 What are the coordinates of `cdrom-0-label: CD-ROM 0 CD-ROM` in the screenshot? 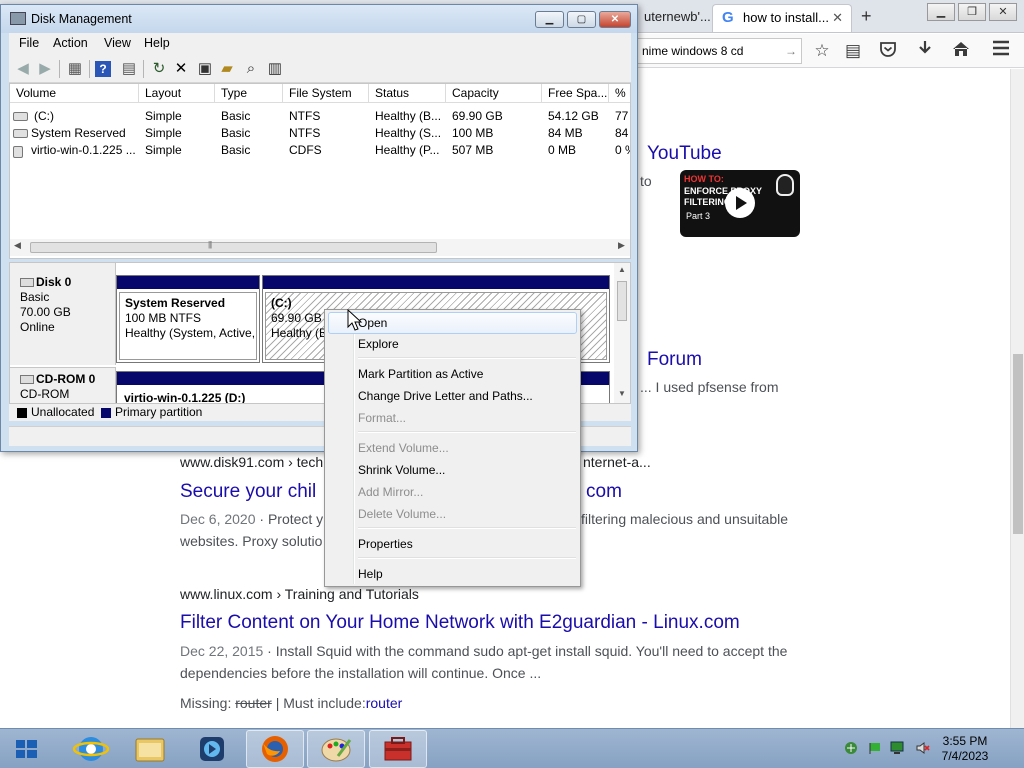 It's located at (63, 385).